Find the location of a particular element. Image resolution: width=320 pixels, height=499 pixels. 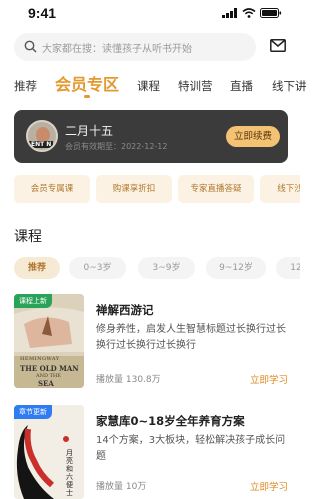

avatar-text: ENT N is located at coordinates (41, 144).